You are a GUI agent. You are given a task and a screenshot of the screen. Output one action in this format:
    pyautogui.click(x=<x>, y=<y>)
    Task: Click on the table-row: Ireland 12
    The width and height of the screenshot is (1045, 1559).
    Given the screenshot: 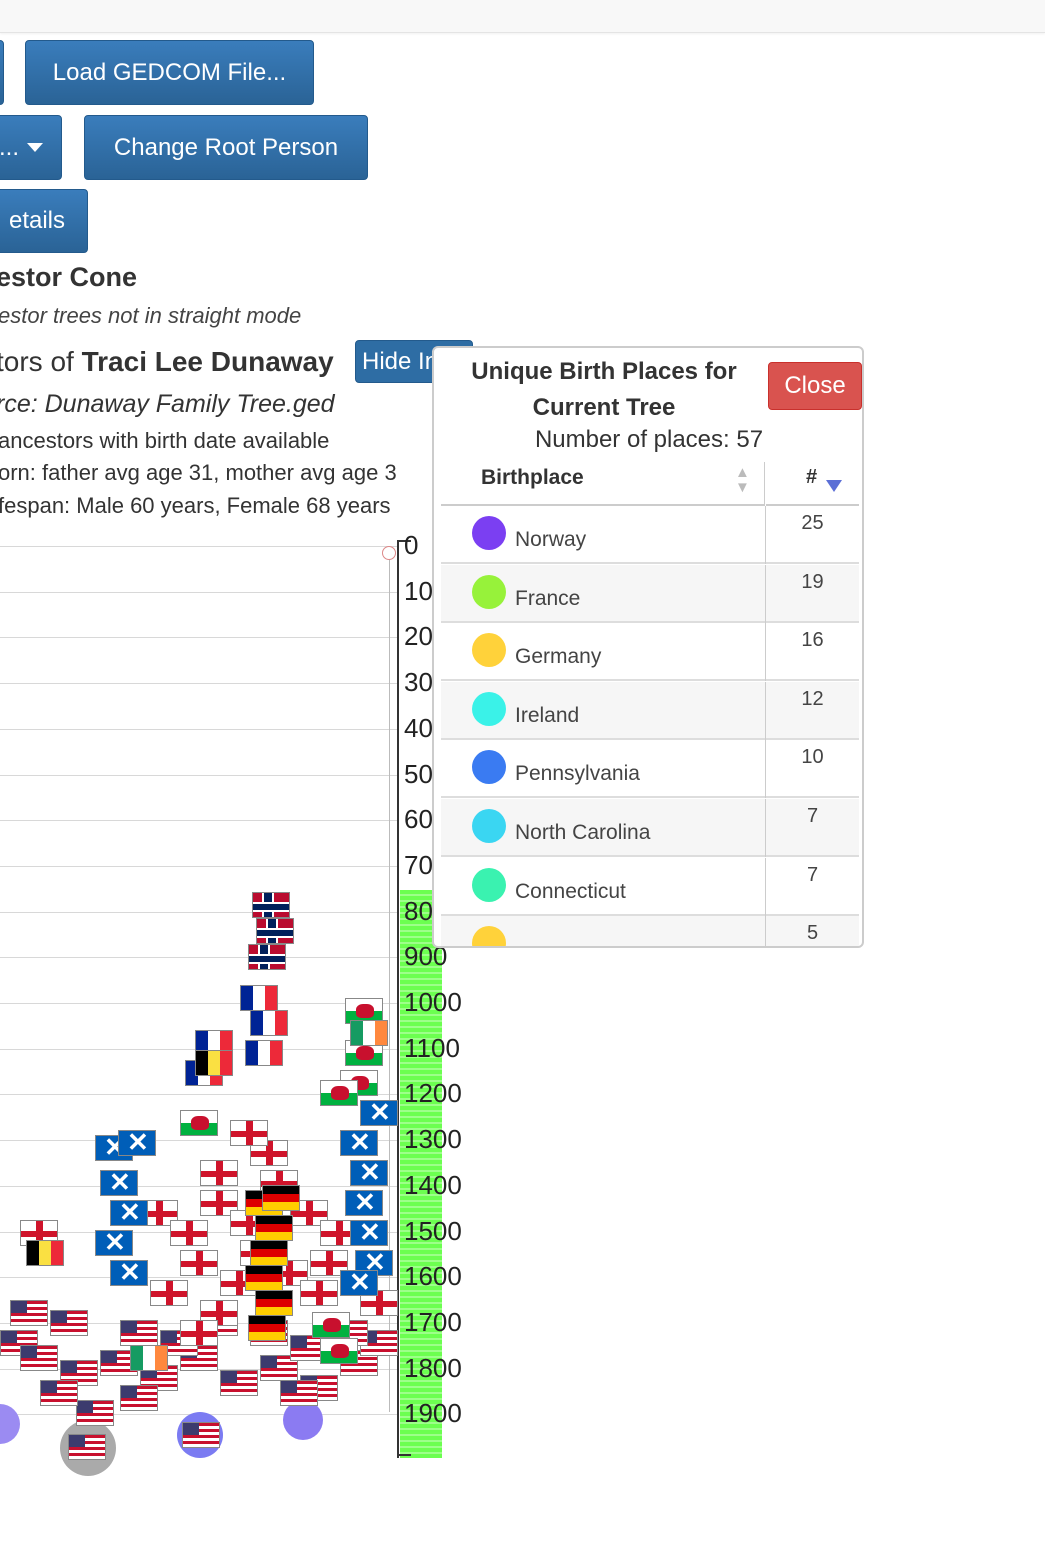 What is the action you would take?
    pyautogui.click(x=650, y=710)
    